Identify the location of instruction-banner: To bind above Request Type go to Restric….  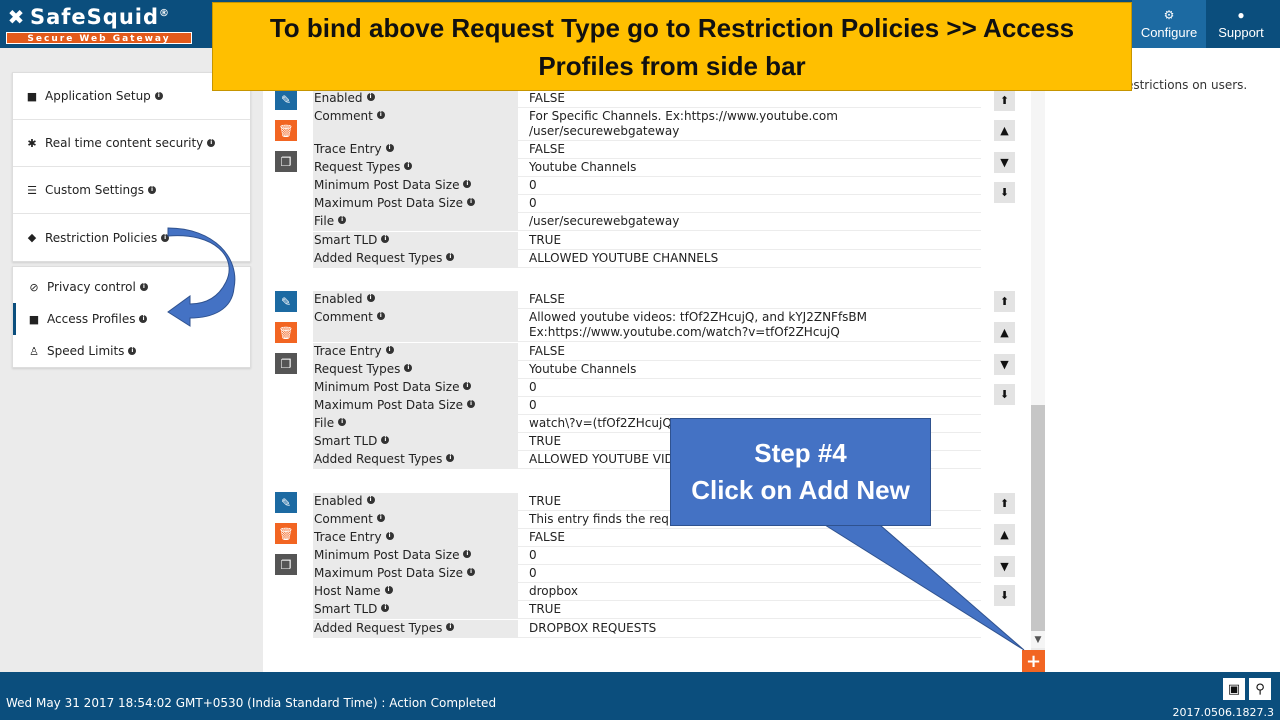
(672, 46).